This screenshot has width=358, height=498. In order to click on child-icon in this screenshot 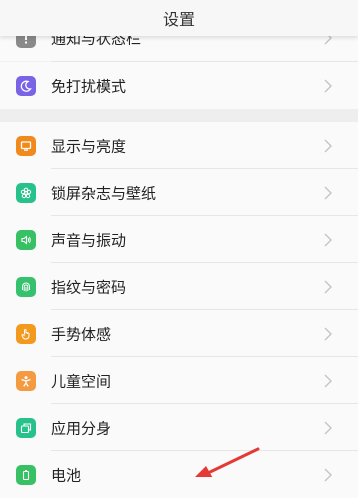, I will do `click(26, 380)`.